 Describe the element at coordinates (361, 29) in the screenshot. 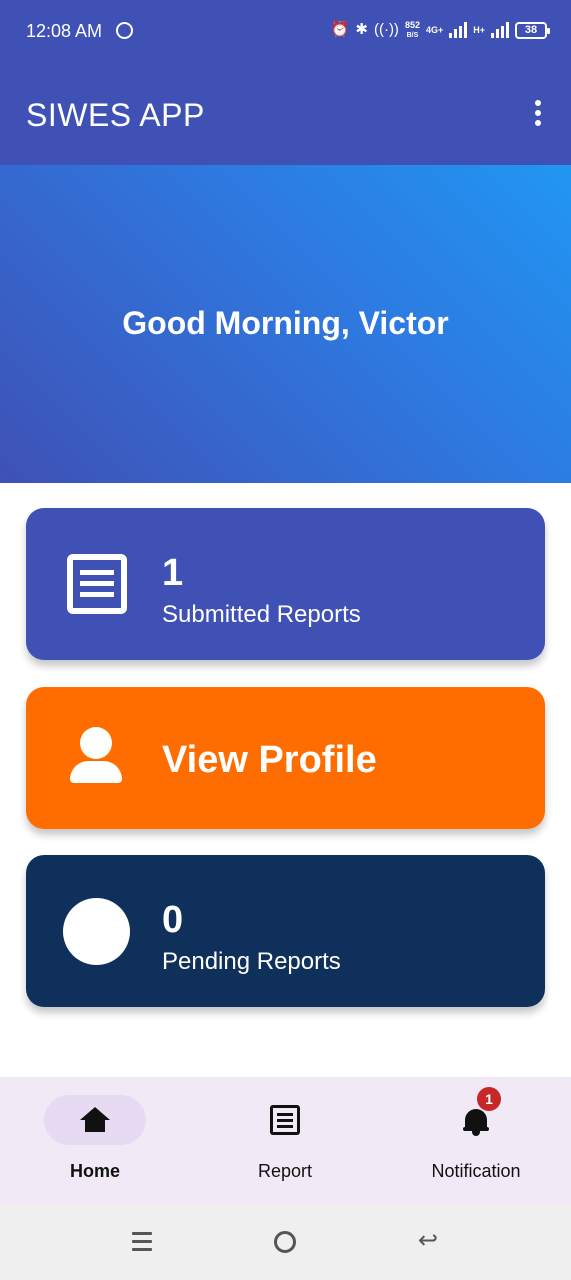

I see `bluetooth-icon: ✱` at that location.